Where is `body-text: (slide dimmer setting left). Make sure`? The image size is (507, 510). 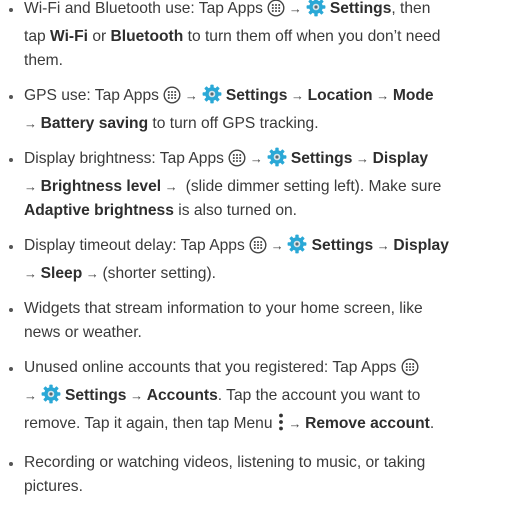
body-text: (slide dimmer setting left). Make sure is located at coordinates (311, 186).